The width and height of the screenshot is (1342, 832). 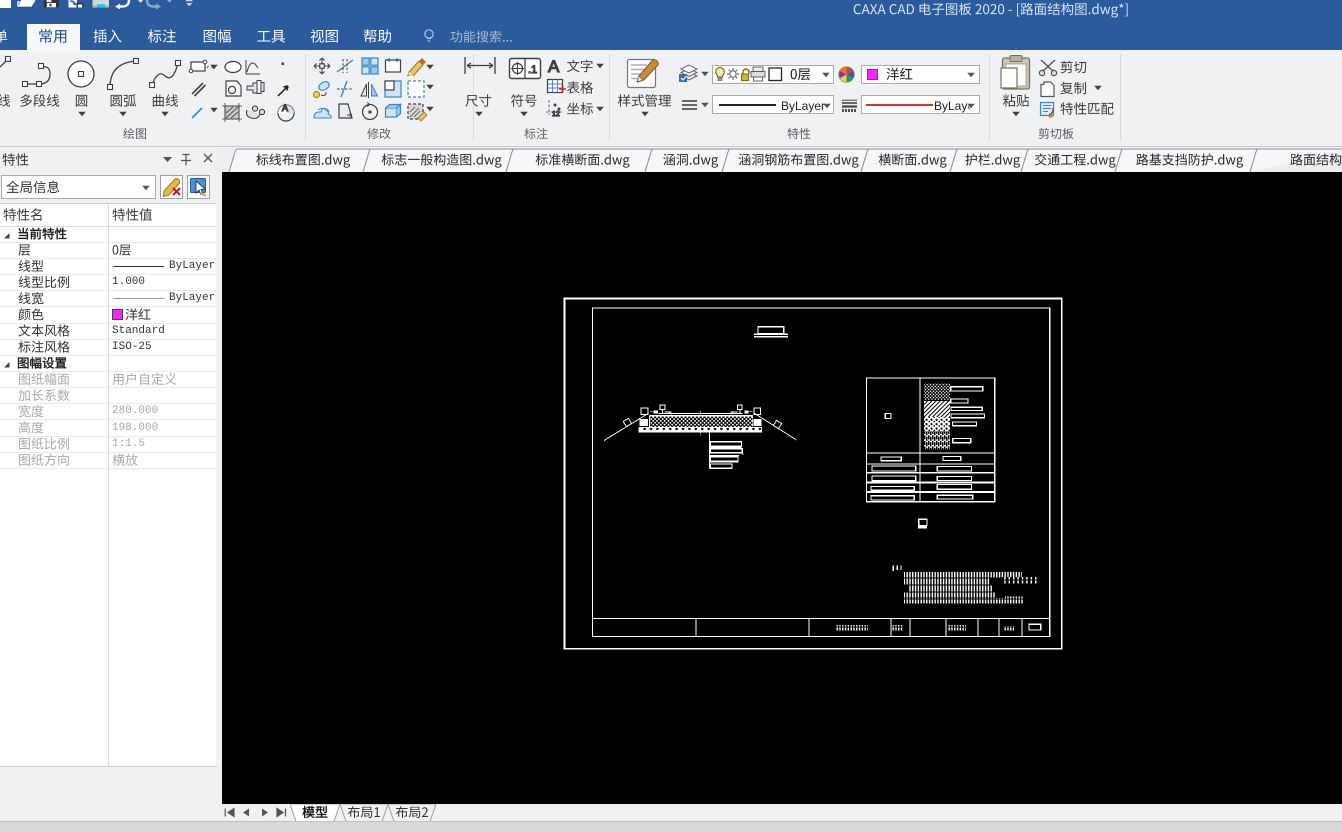 What do you see at coordinates (556, 114) in the screenshot?
I see `svg-text: 12` at bounding box center [556, 114].